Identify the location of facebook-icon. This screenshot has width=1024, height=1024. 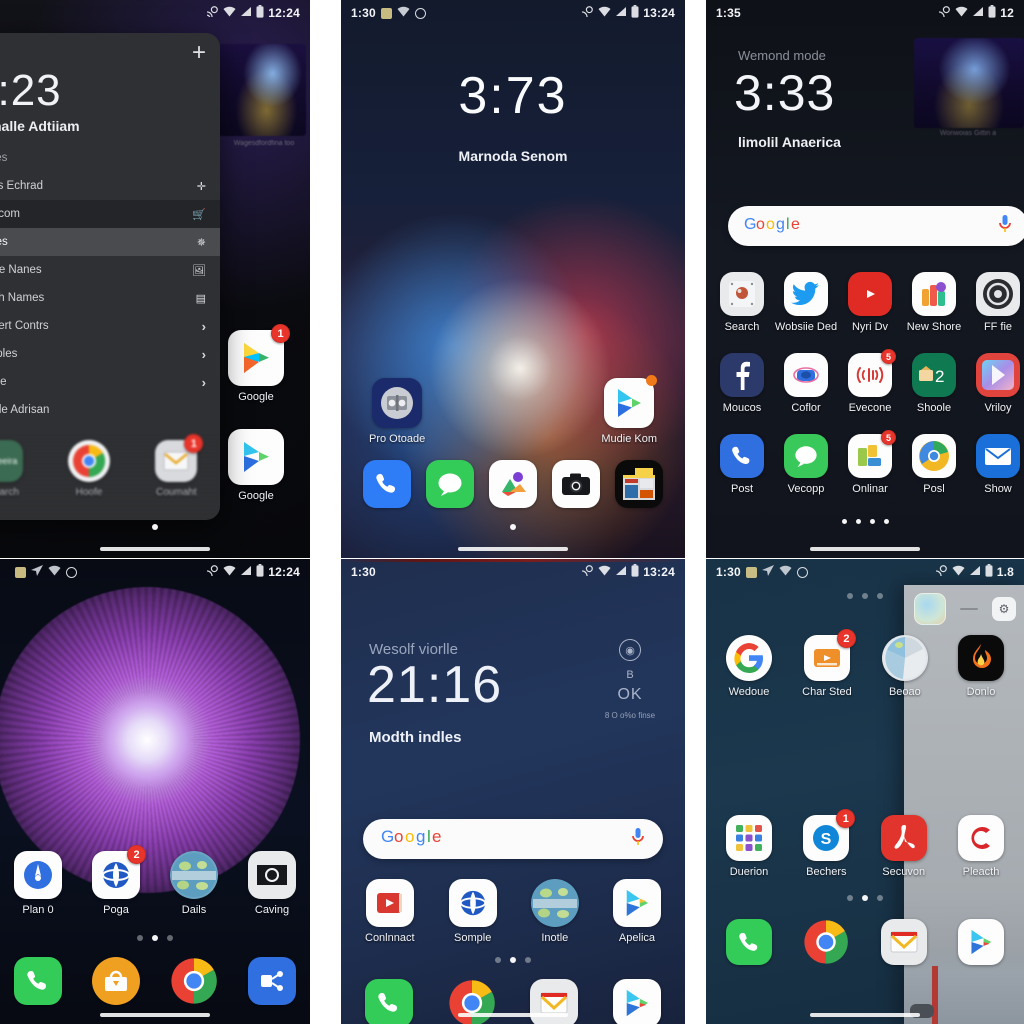
(742, 375).